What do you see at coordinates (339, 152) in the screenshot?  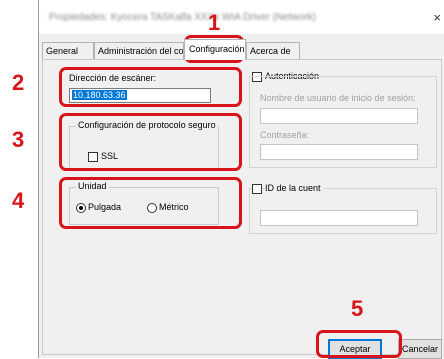 I see `password-input` at bounding box center [339, 152].